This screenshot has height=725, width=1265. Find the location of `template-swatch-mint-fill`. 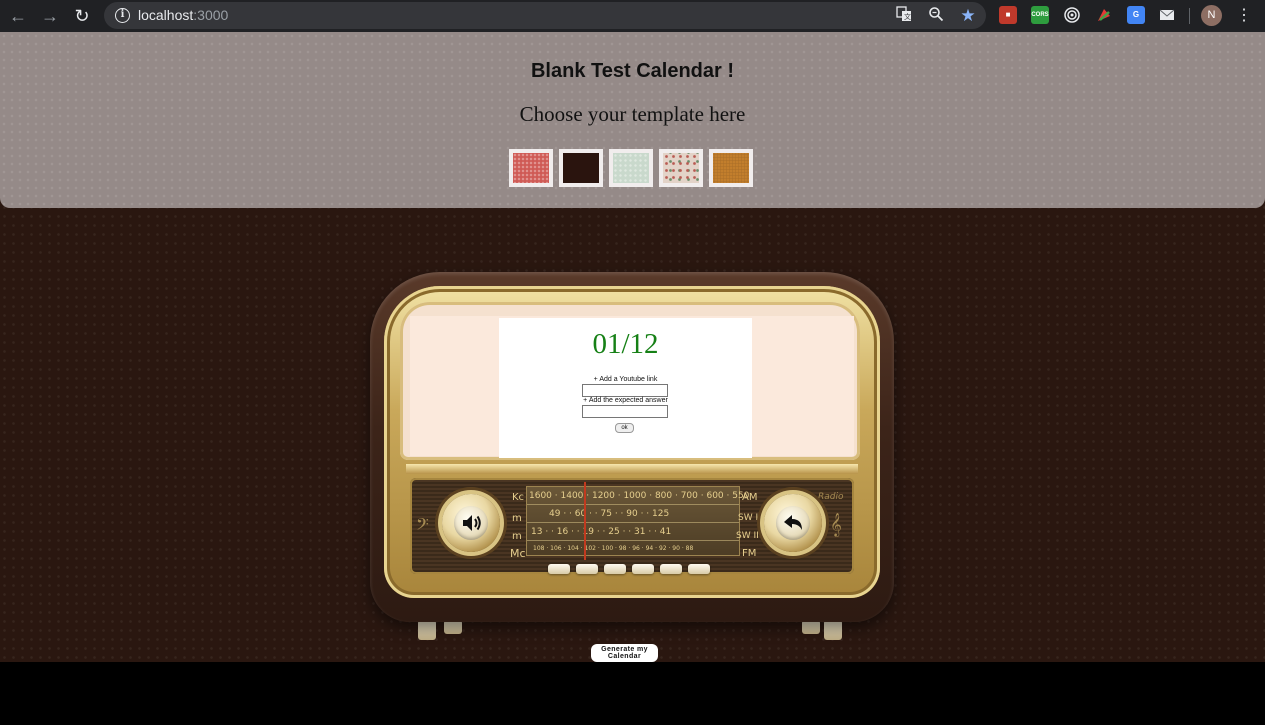

template-swatch-mint-fill is located at coordinates (631, 168).